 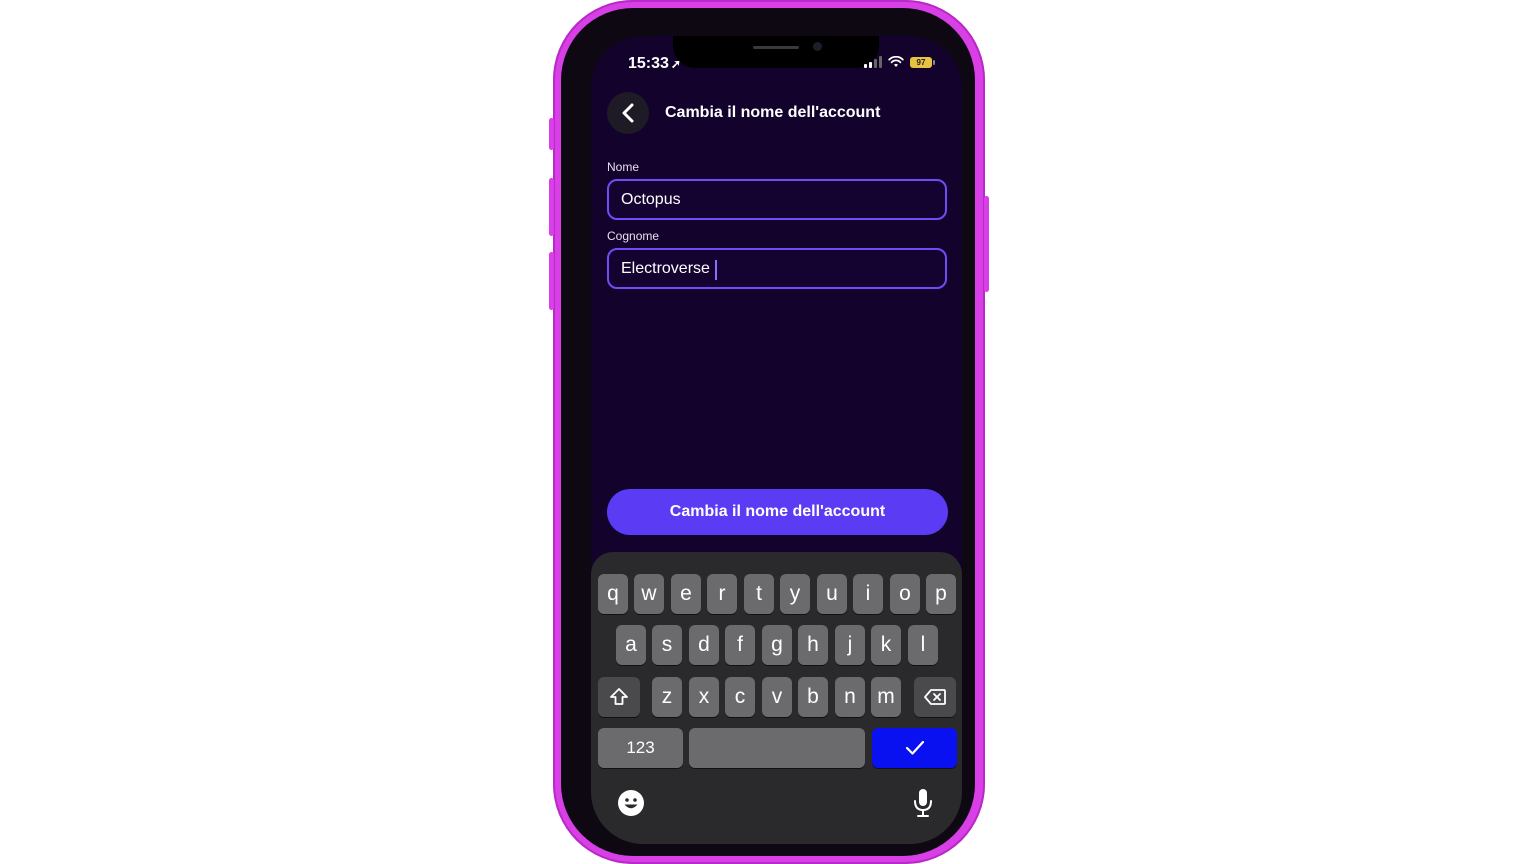 I want to click on first-name-input, so click(x=777, y=199).